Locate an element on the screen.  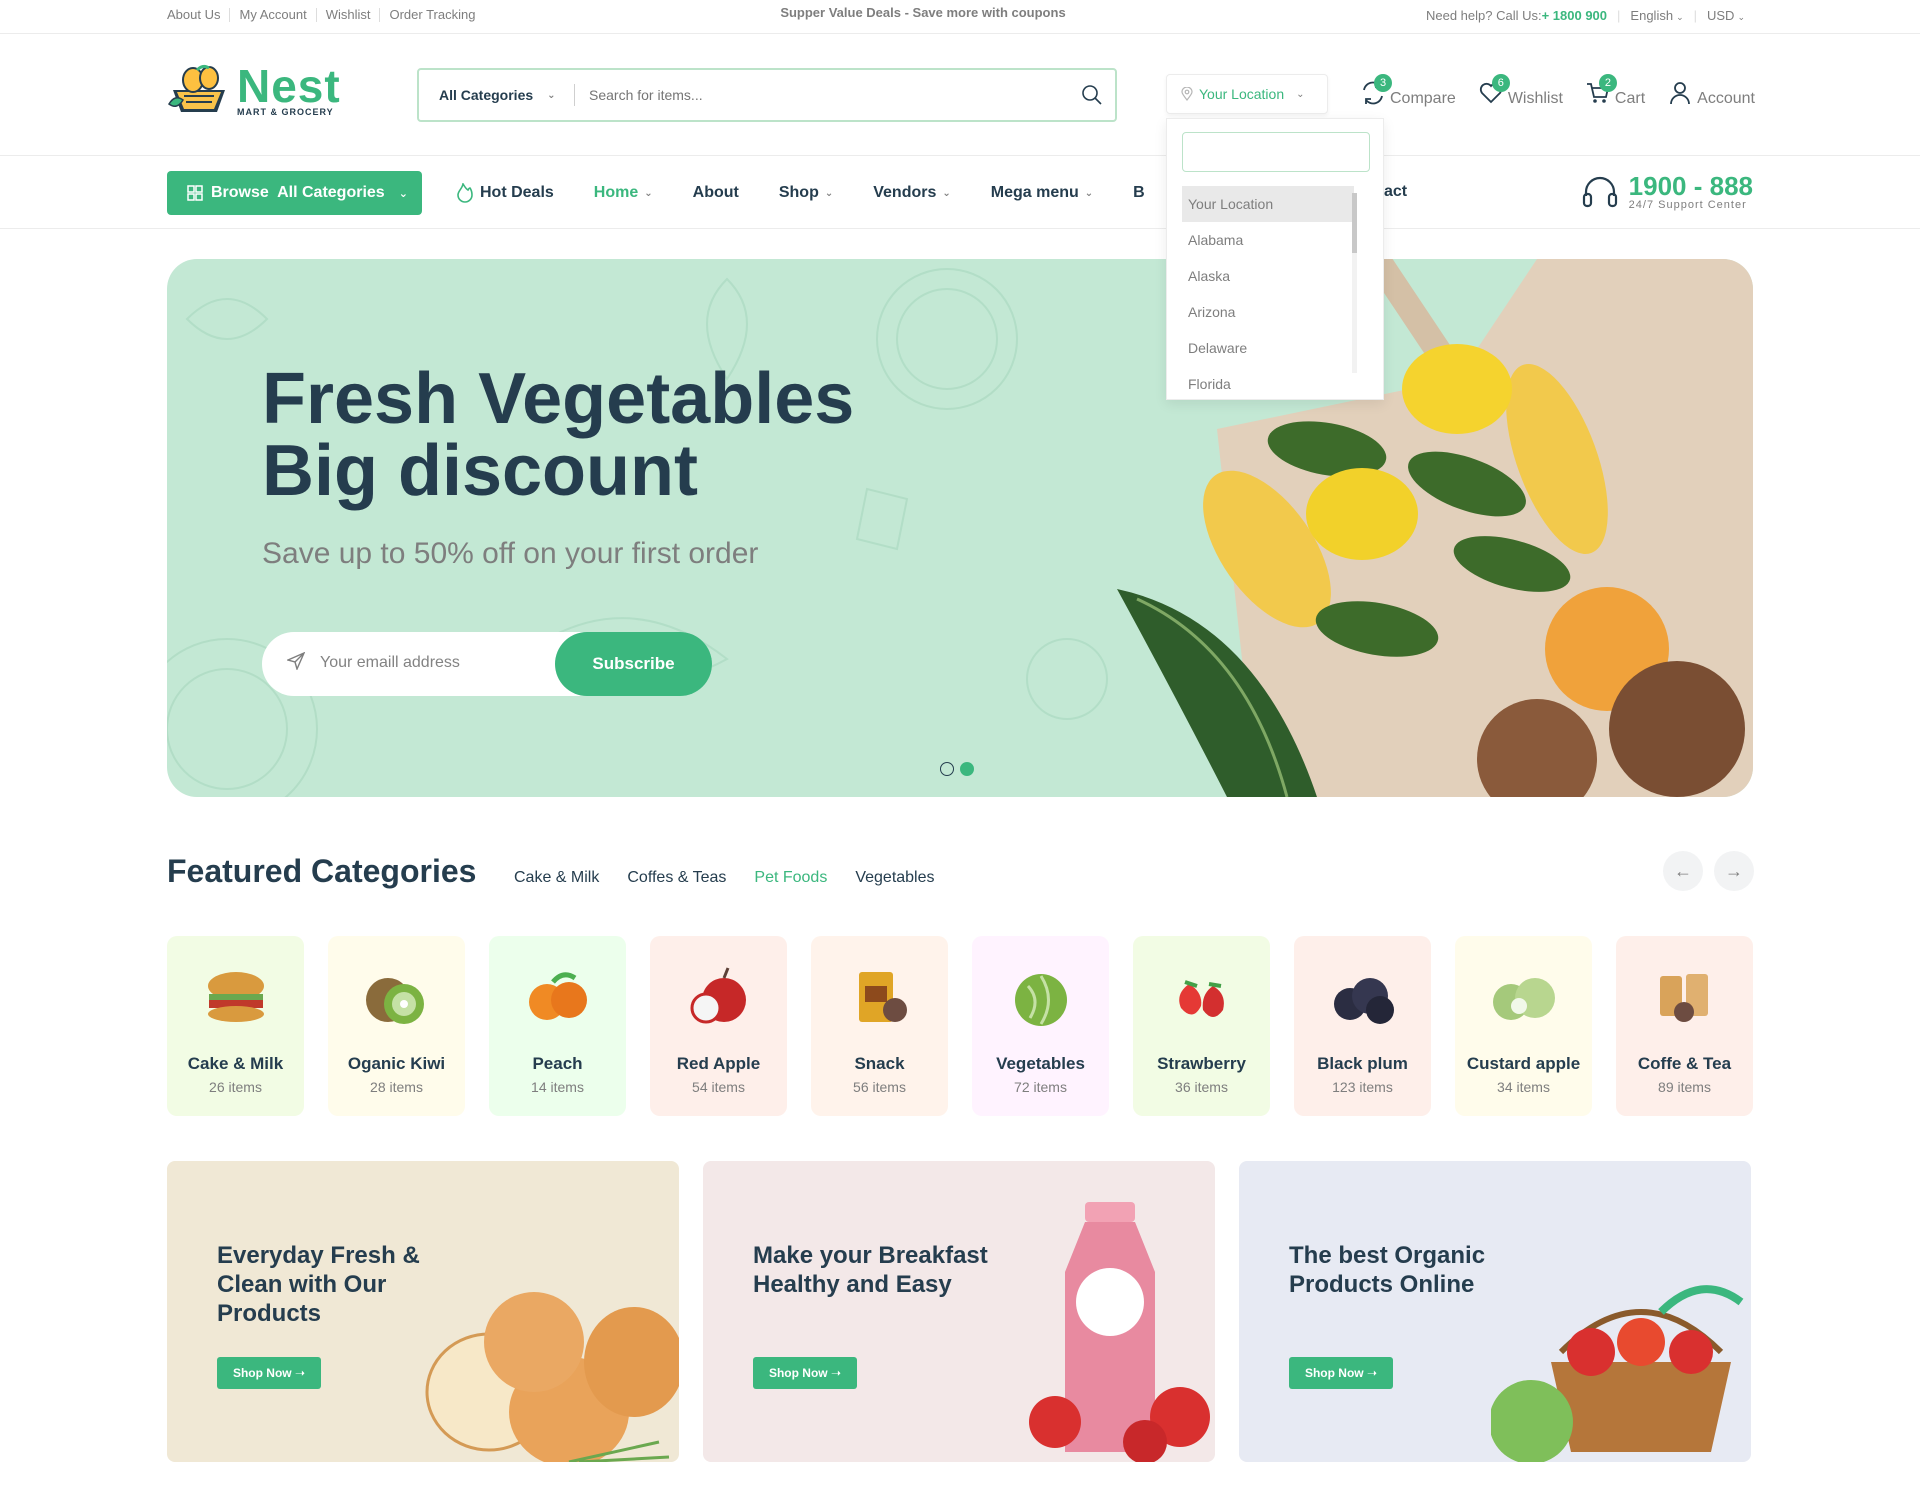
compare-button: 3 Compare is located at coordinates (1408, 91).